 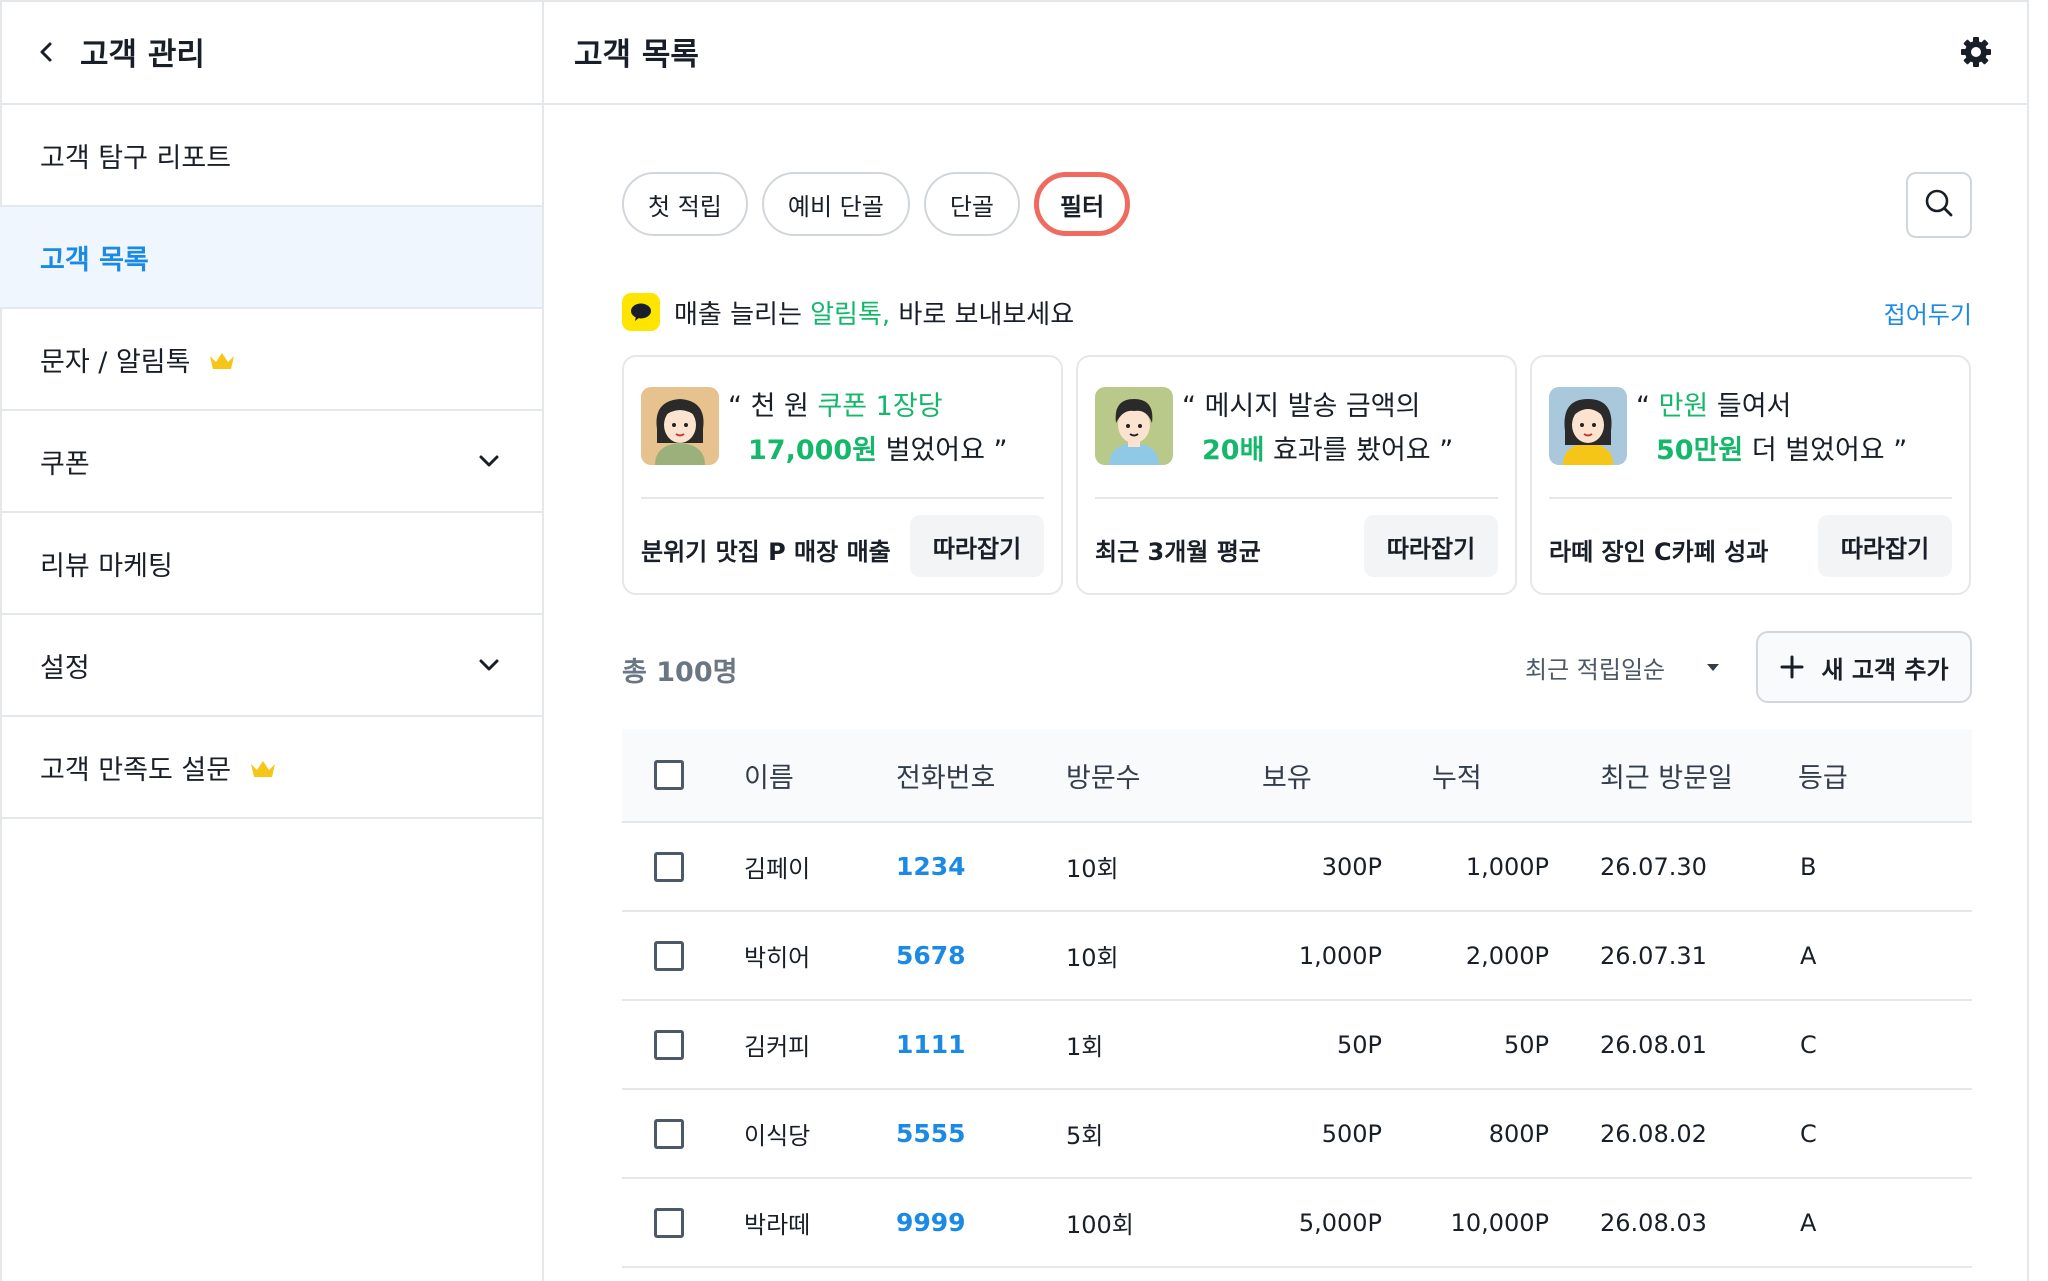 I want to click on cell-balance: 5,000P, so click(x=1340, y=1222).